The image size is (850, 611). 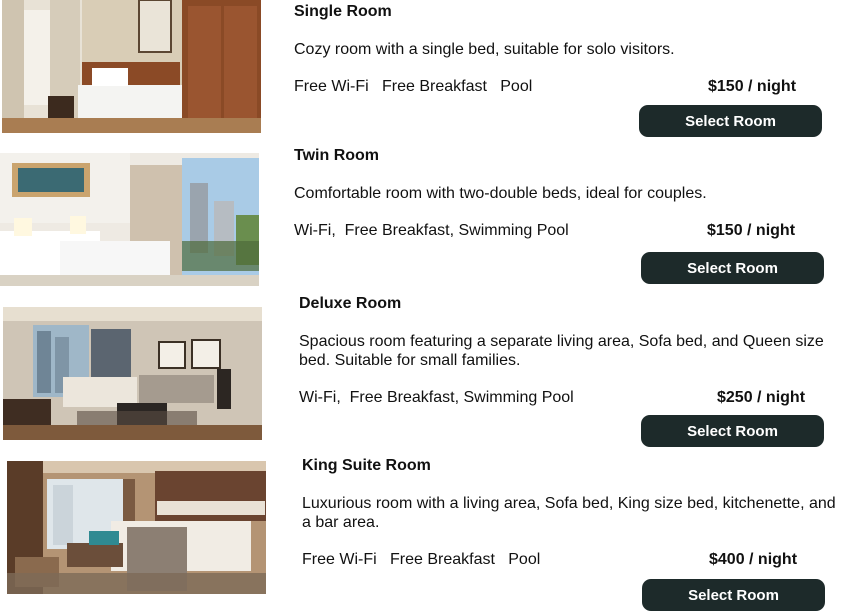 What do you see at coordinates (131, 66) in the screenshot?
I see `single-room-photo` at bounding box center [131, 66].